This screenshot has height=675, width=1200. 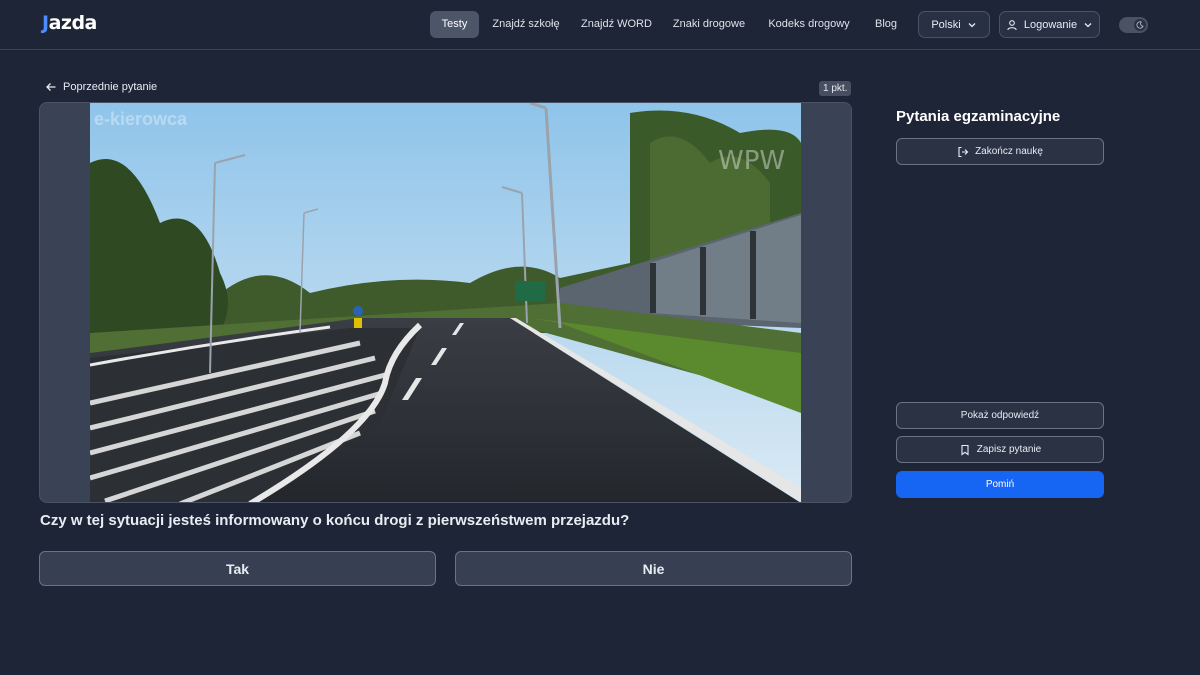 I want to click on answer-no-button: Nie, so click(x=653, y=568).